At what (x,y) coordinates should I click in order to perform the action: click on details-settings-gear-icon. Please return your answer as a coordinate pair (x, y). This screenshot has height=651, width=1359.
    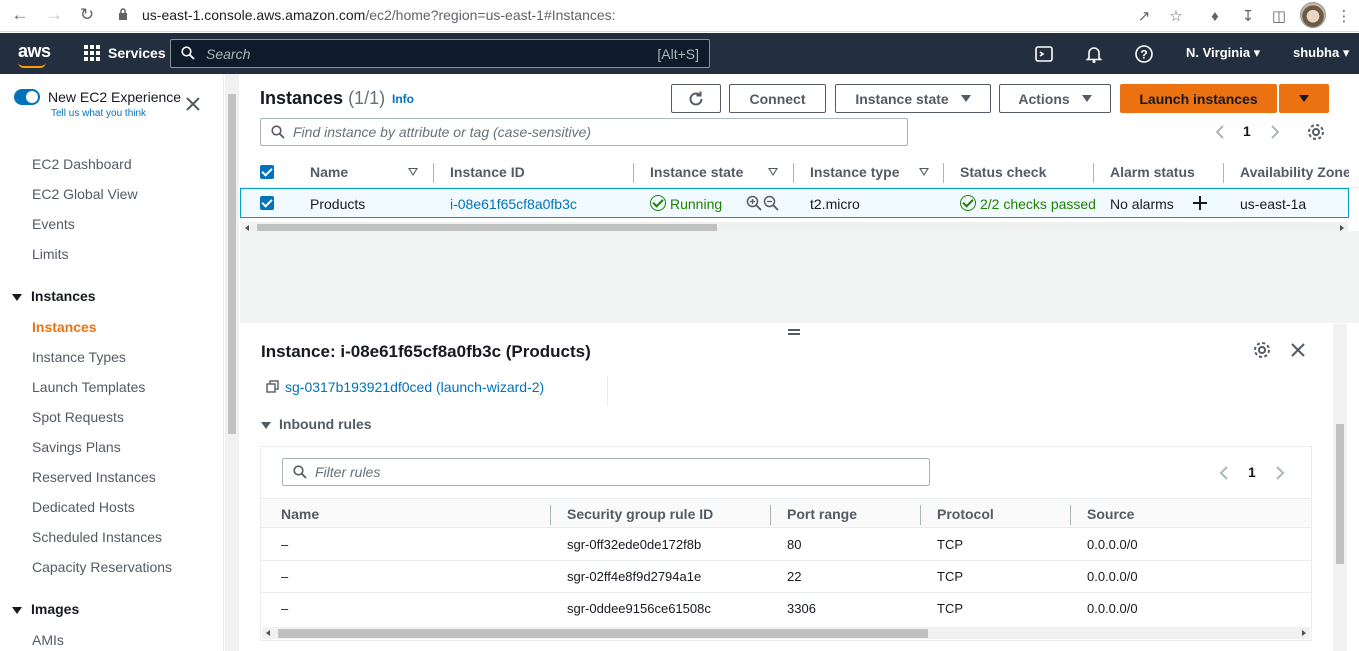
    Looking at the image, I should click on (1262, 350).